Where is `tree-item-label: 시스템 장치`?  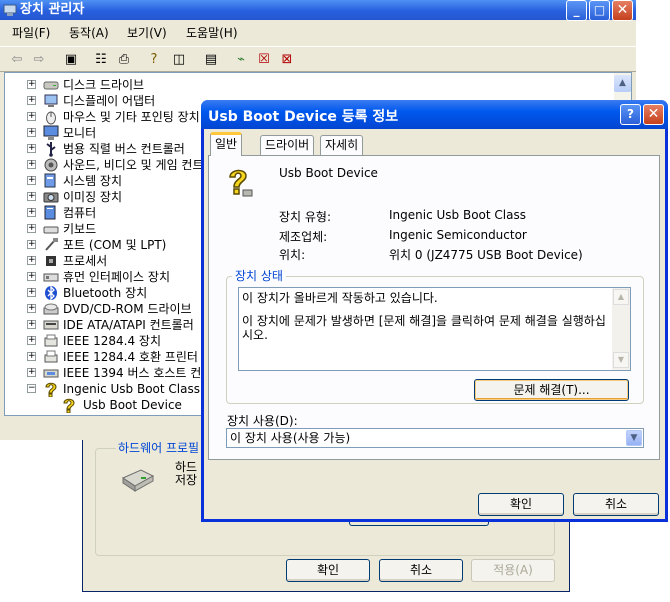 tree-item-label: 시스템 장치 is located at coordinates (93, 181).